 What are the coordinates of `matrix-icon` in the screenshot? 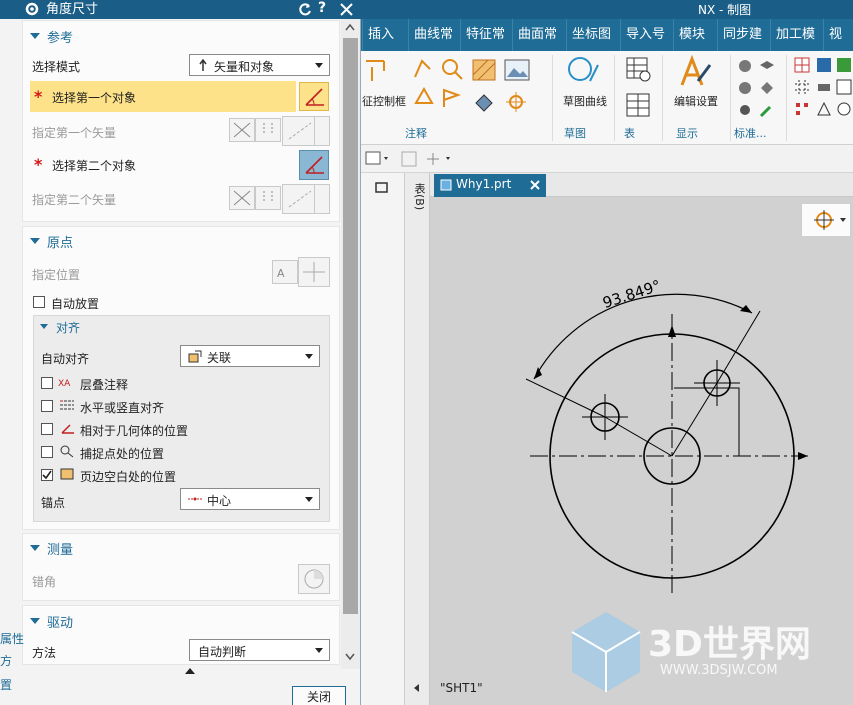 It's located at (802, 109).